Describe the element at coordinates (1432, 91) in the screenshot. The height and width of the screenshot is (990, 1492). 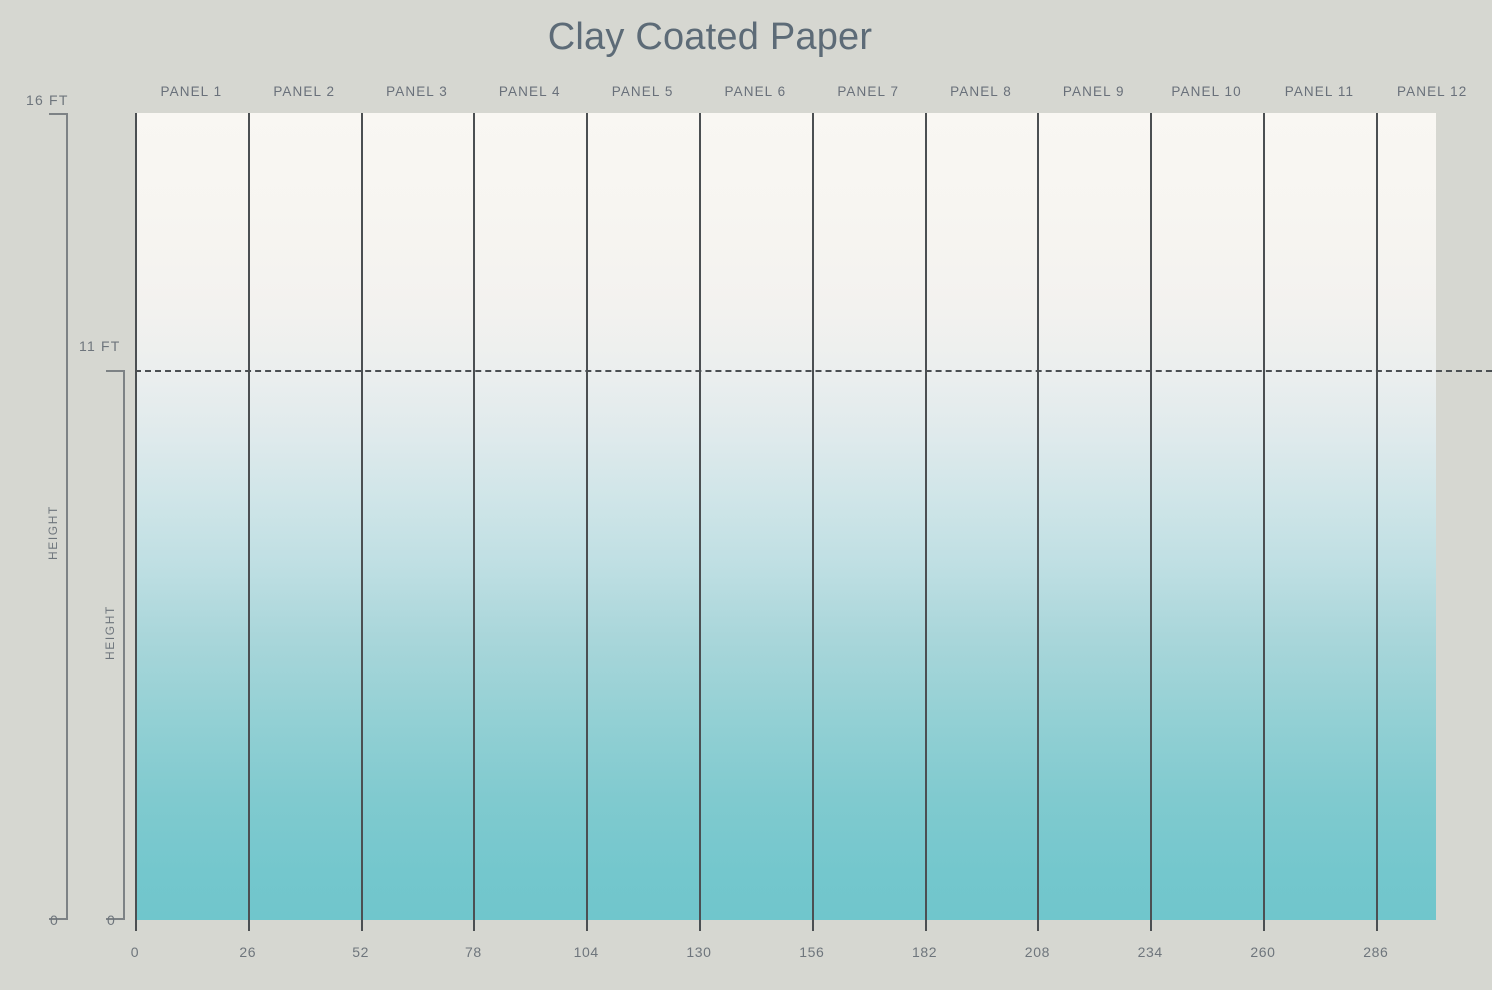
I see `panel-label: PANEL 12` at that location.